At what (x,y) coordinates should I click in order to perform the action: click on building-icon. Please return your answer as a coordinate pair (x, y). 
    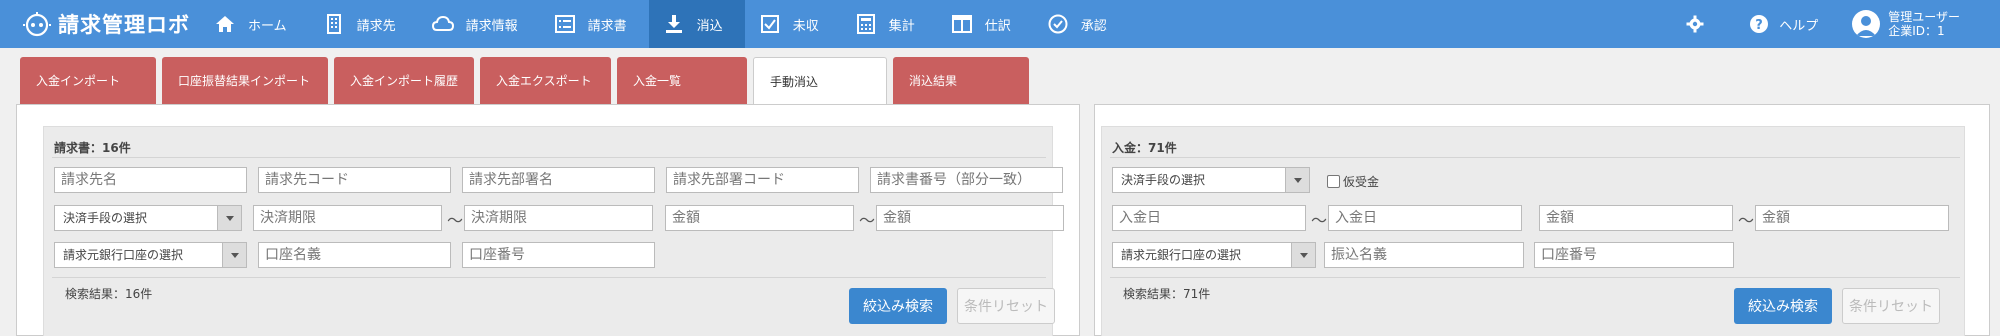
    Looking at the image, I should click on (334, 24).